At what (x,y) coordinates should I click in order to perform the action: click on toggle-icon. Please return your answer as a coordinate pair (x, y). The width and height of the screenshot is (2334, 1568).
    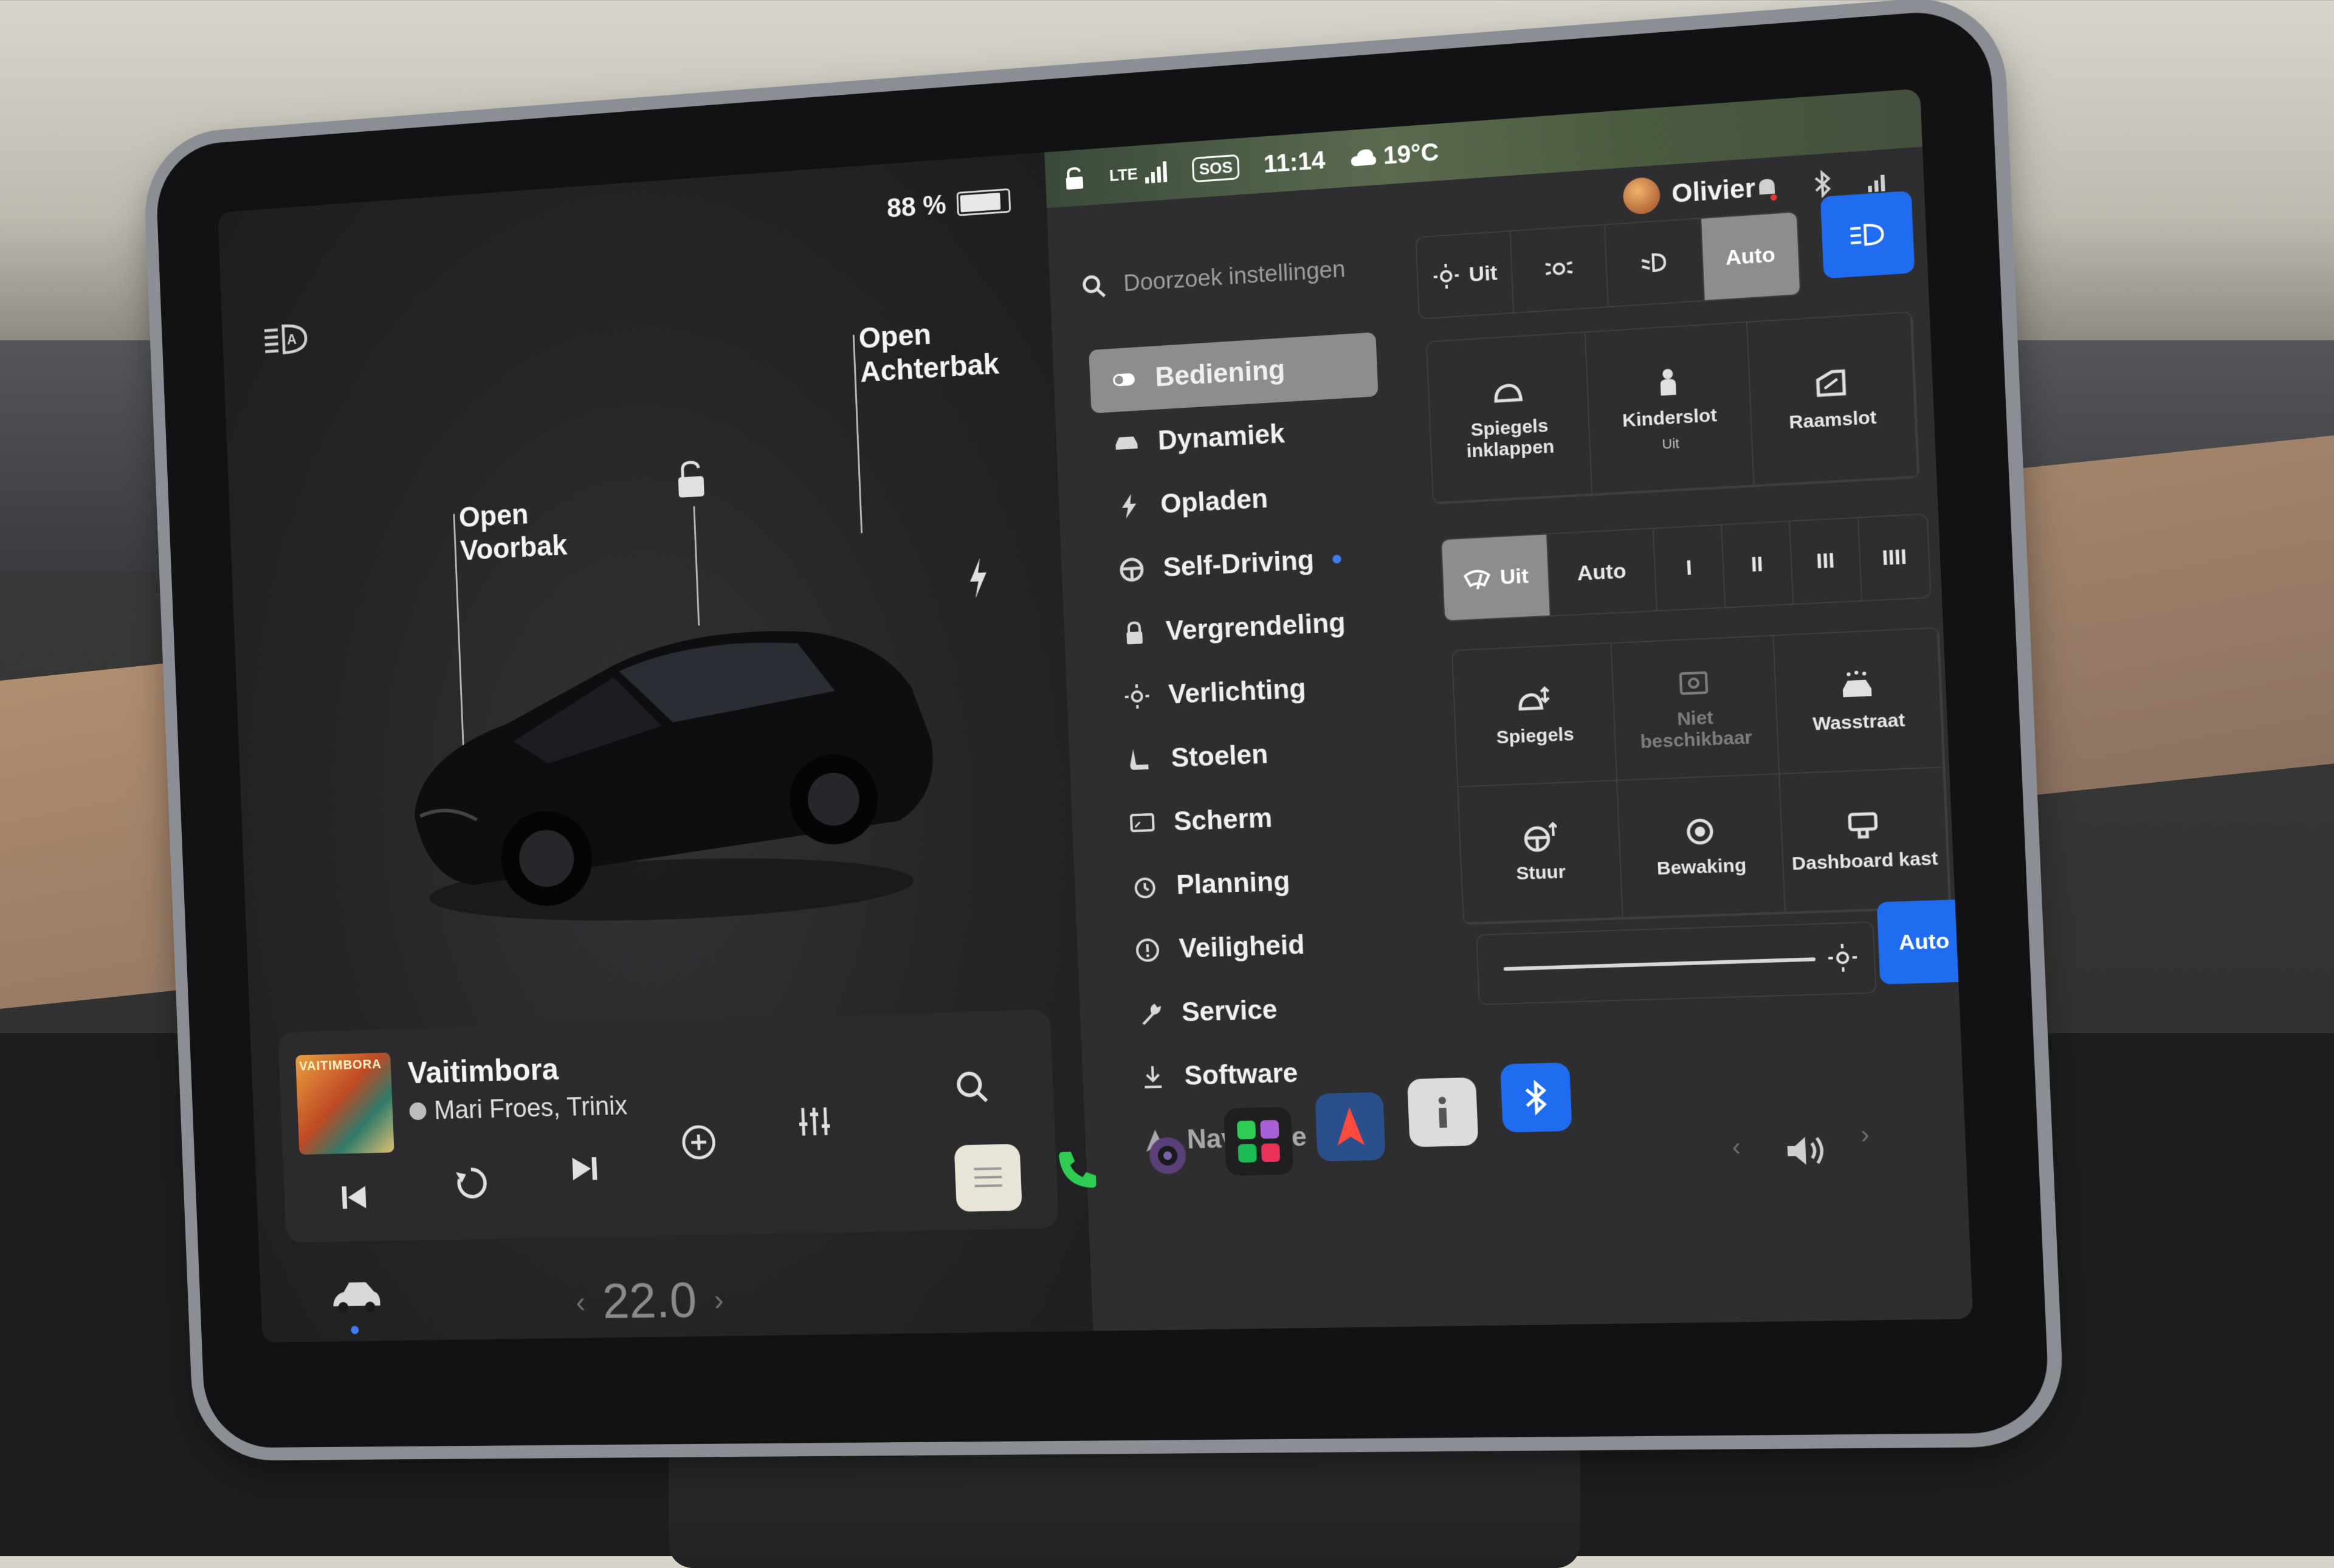
    Looking at the image, I should click on (1124, 380).